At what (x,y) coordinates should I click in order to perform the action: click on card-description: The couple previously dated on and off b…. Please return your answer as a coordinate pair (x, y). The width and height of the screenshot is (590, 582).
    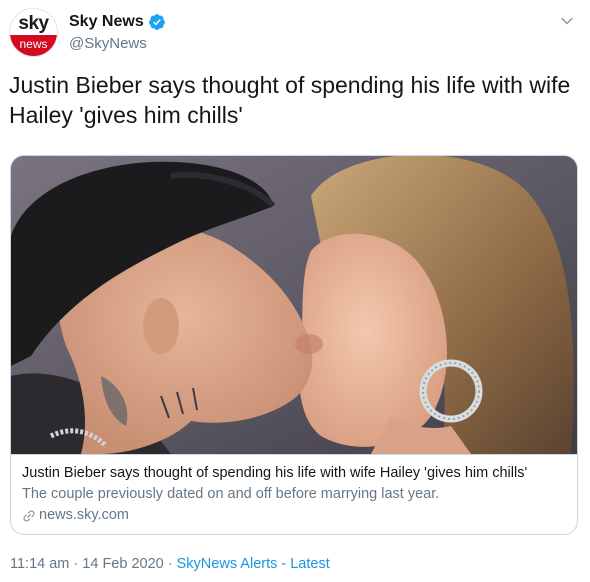
    Looking at the image, I should click on (231, 494).